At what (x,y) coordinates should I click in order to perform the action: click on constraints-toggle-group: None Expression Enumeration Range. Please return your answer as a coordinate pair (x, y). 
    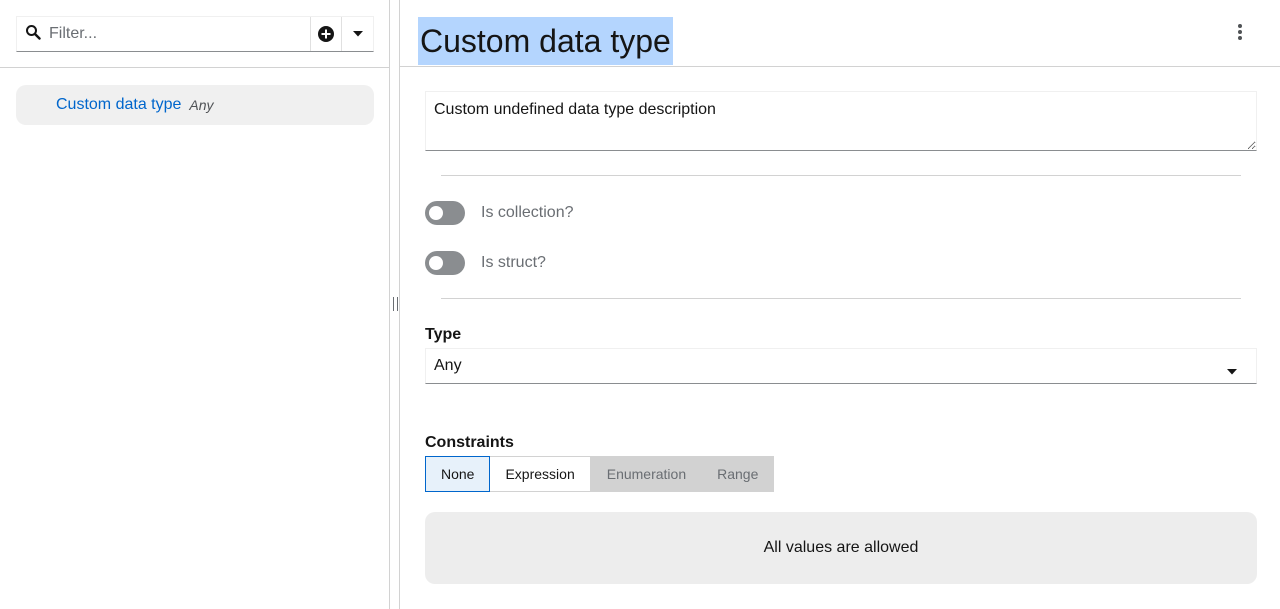
    Looking at the image, I should click on (600, 474).